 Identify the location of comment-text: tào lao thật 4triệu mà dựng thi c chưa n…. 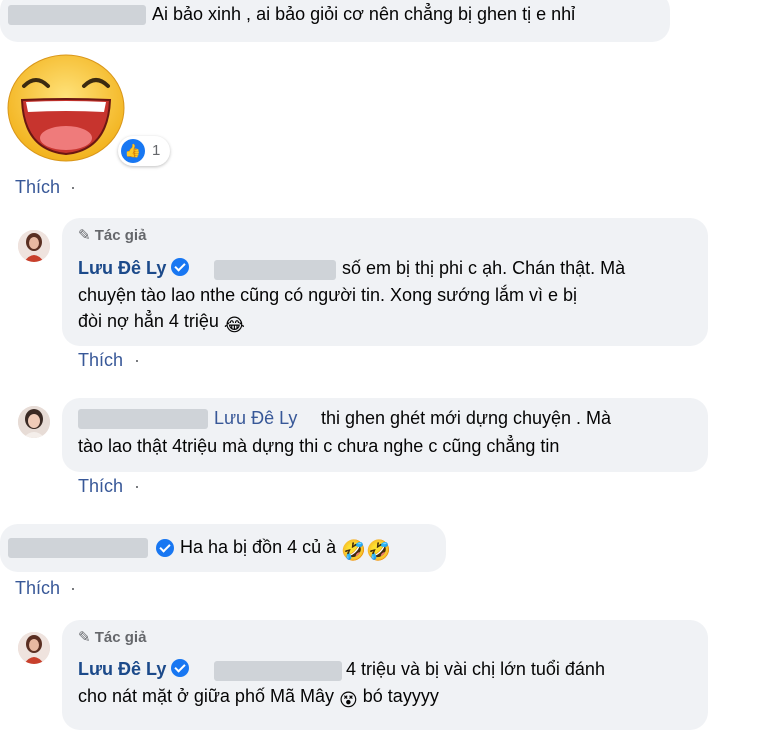
(319, 446).